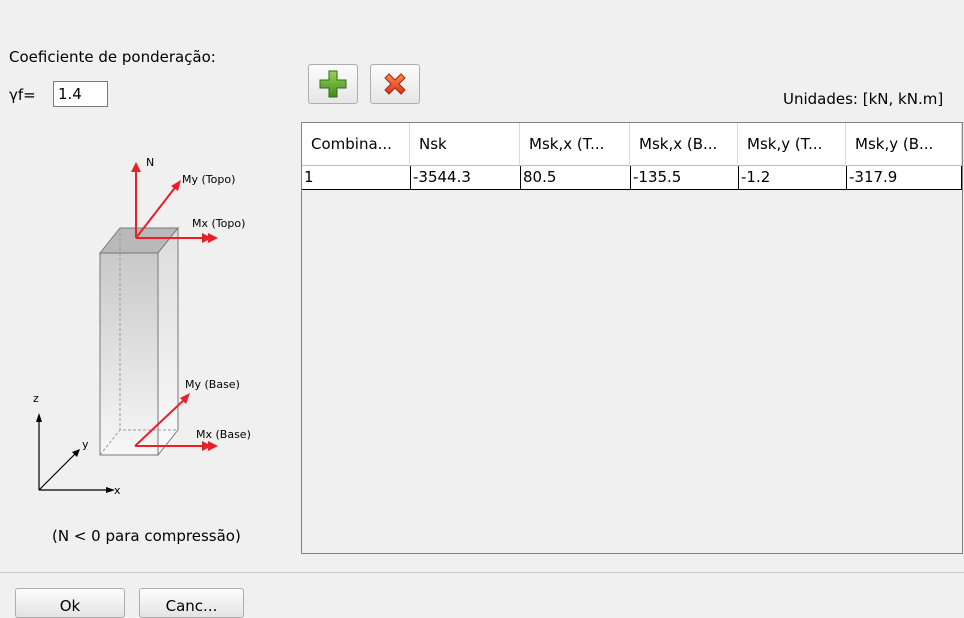 The width and height of the screenshot is (964, 618). I want to click on table-row: 1 -3544.3 80.5 -135.5 -1.2 -317.9, so click(632, 178).